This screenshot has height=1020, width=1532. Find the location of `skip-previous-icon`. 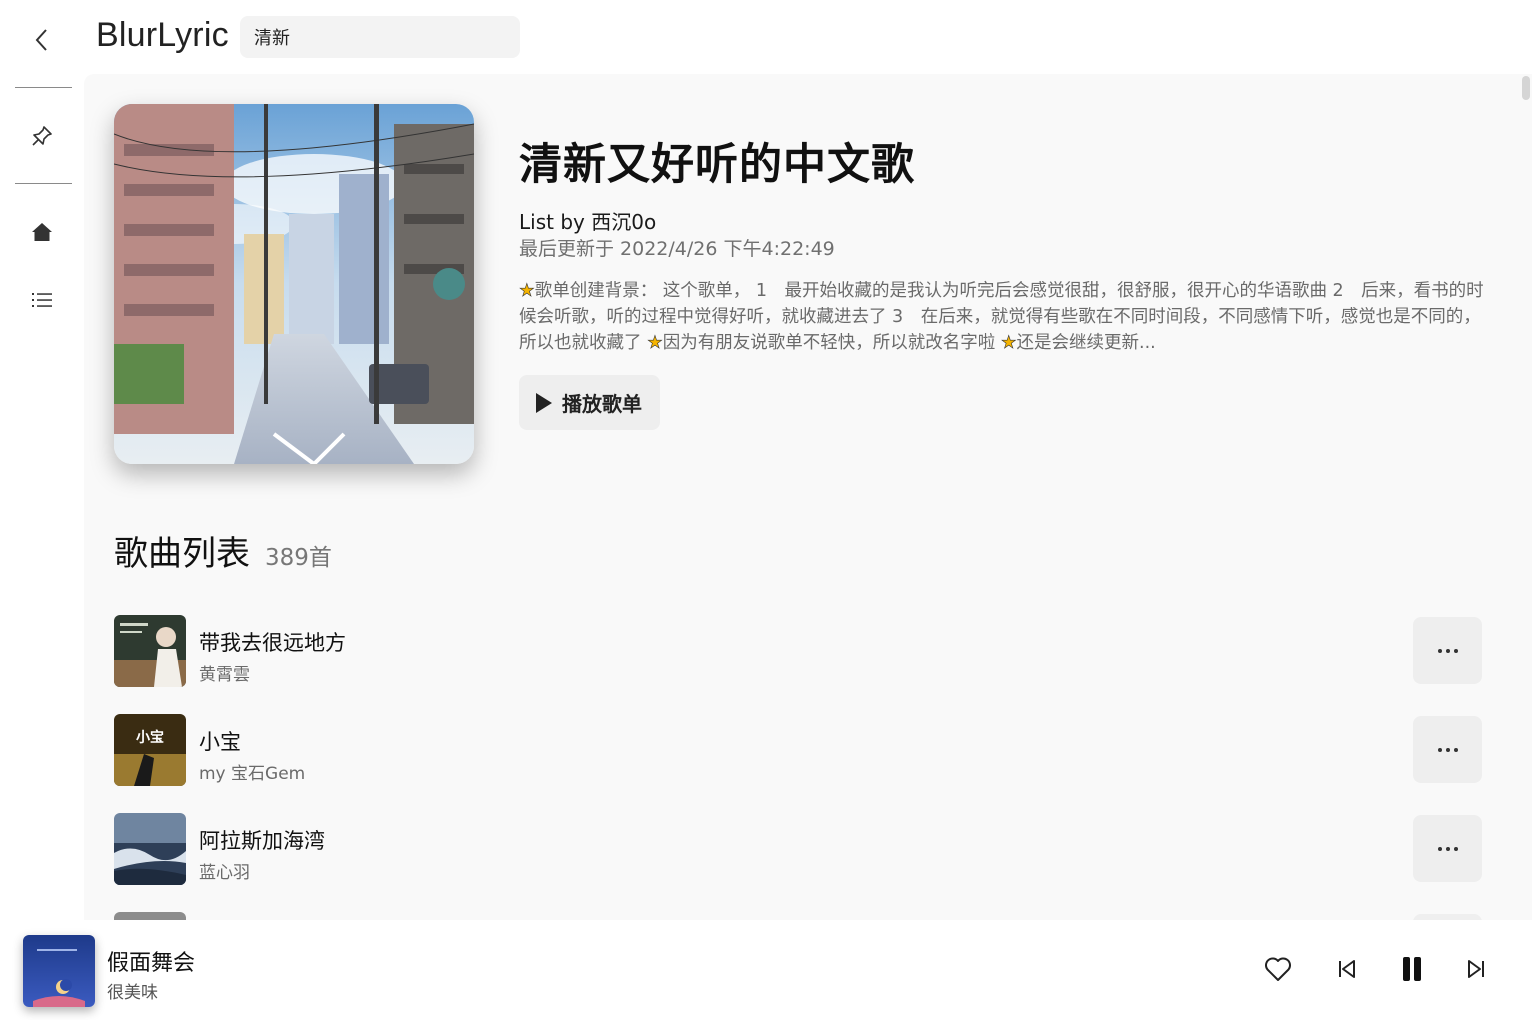

skip-previous-icon is located at coordinates (1347, 969).